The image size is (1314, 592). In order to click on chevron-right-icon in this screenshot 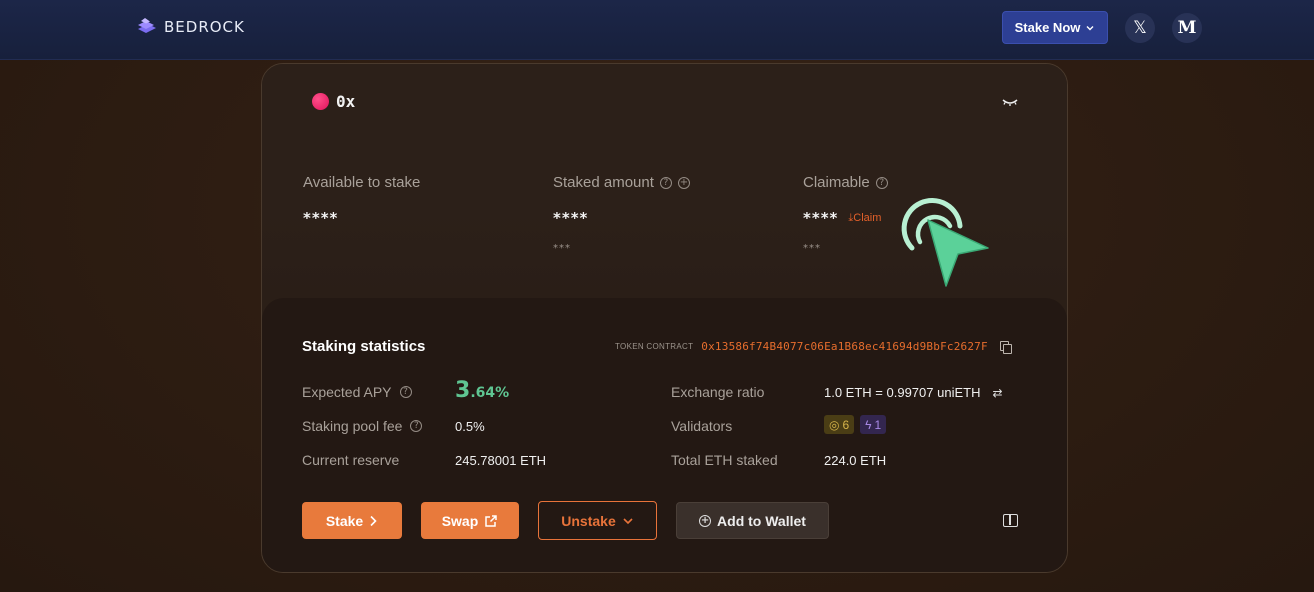, I will do `click(373, 520)`.